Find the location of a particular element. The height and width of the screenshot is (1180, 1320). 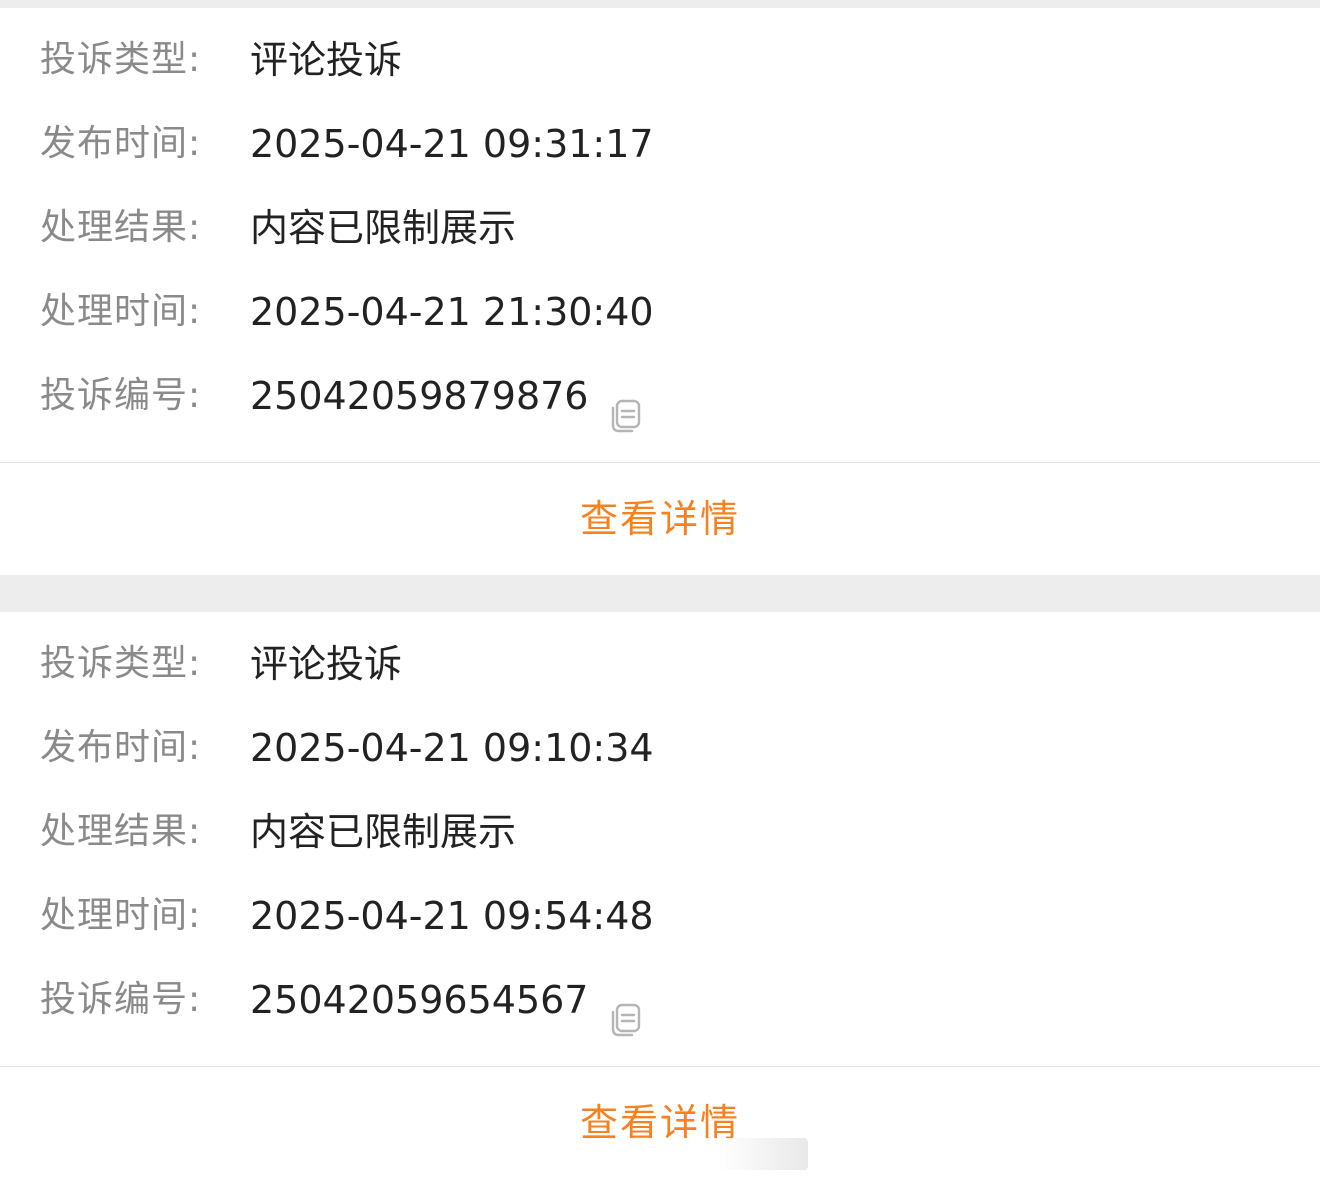

complaint-id-value-wrap: 25042059879876 is located at coordinates (447, 396).